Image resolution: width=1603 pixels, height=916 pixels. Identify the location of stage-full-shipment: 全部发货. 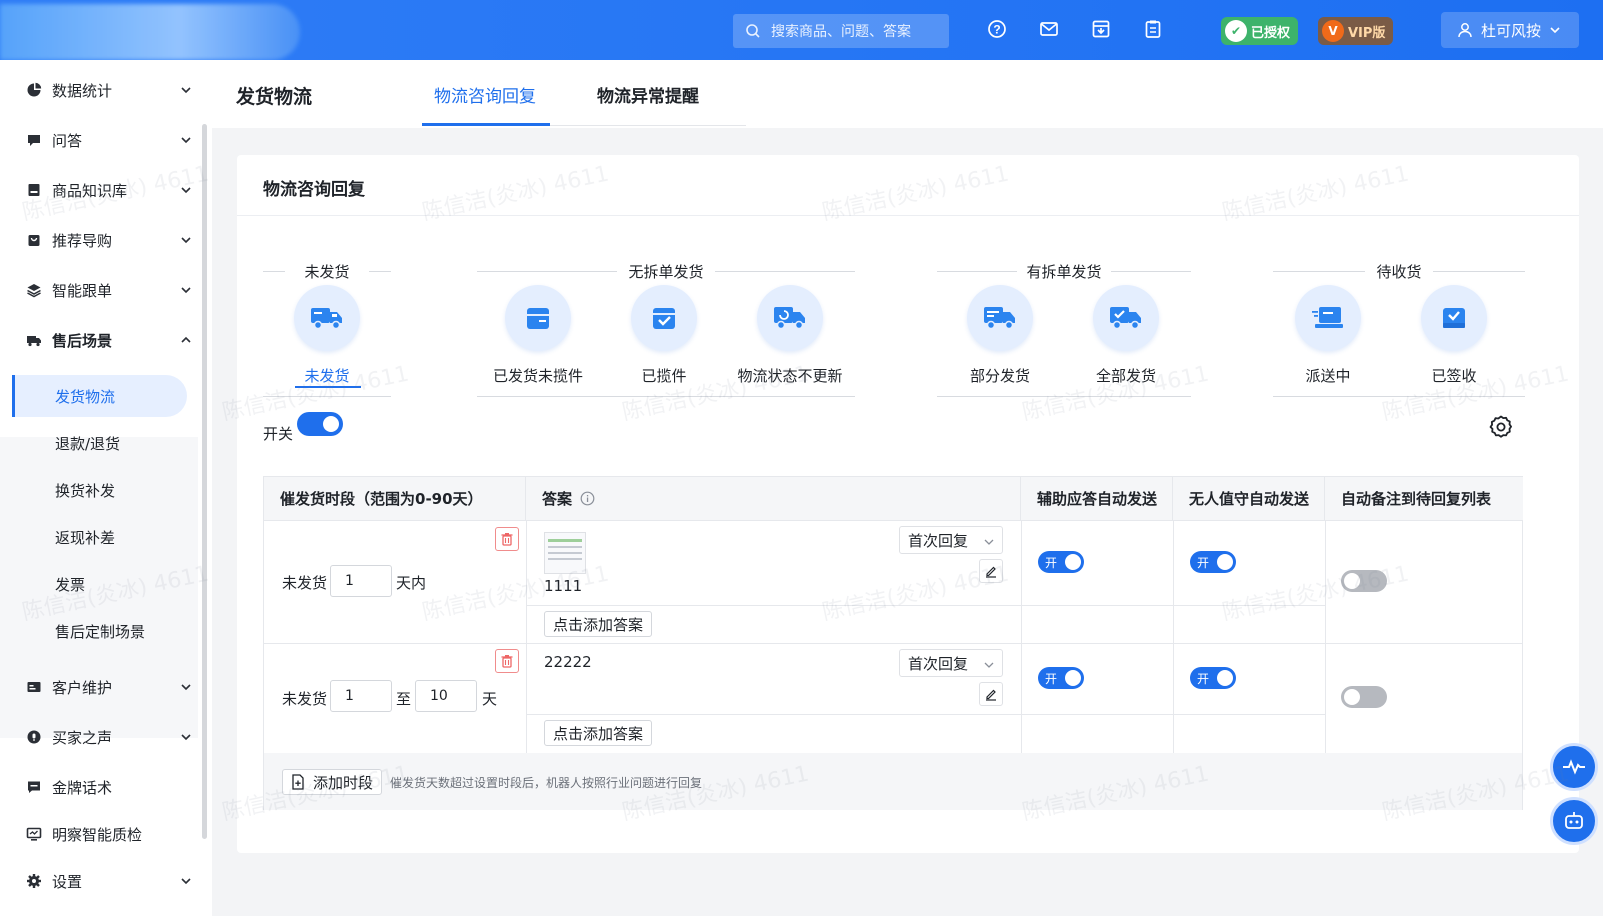
(1126, 335).